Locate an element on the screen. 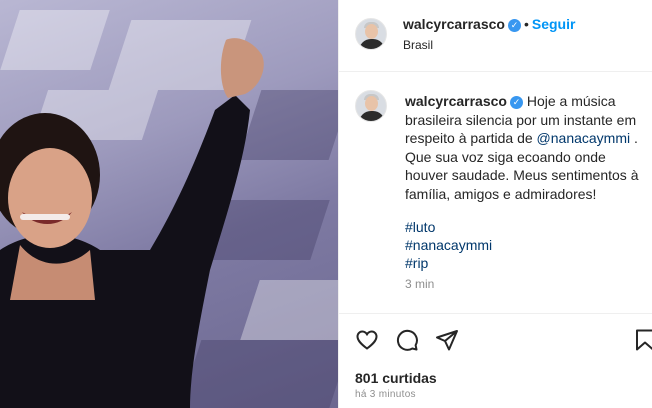 The image size is (652, 408). send-icon is located at coordinates (447, 340).